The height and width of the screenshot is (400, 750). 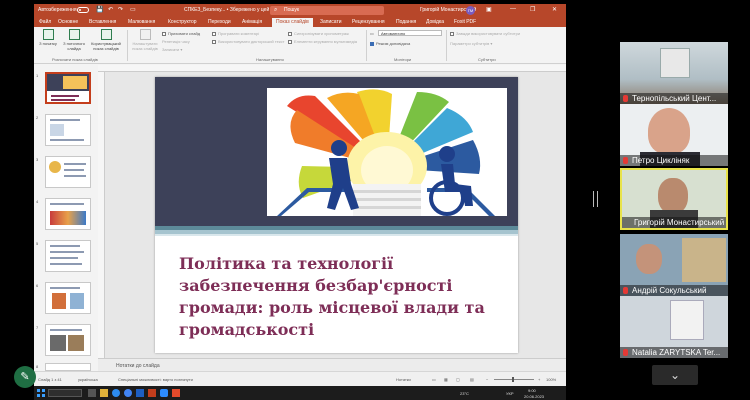 I want to click on scroll-down-chevron-icon: ⌄, so click(x=675, y=375).